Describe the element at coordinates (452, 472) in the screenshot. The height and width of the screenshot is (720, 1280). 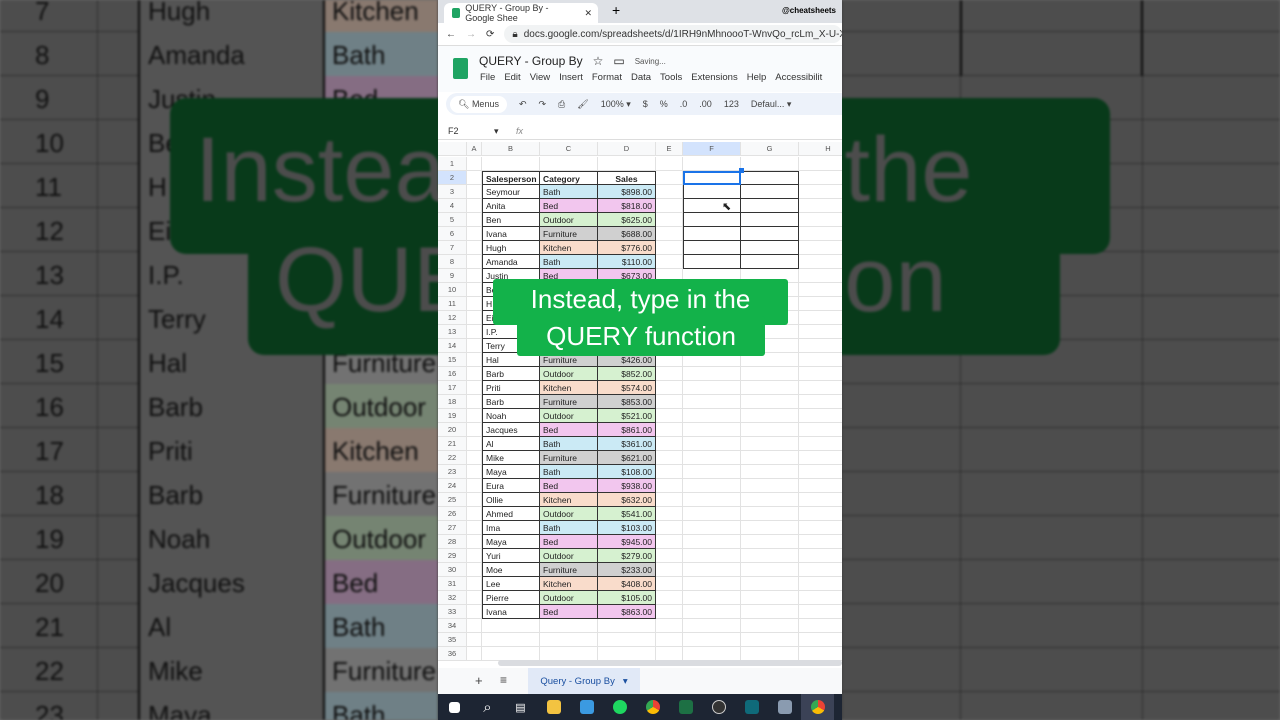
I see `row-header: 23` at that location.